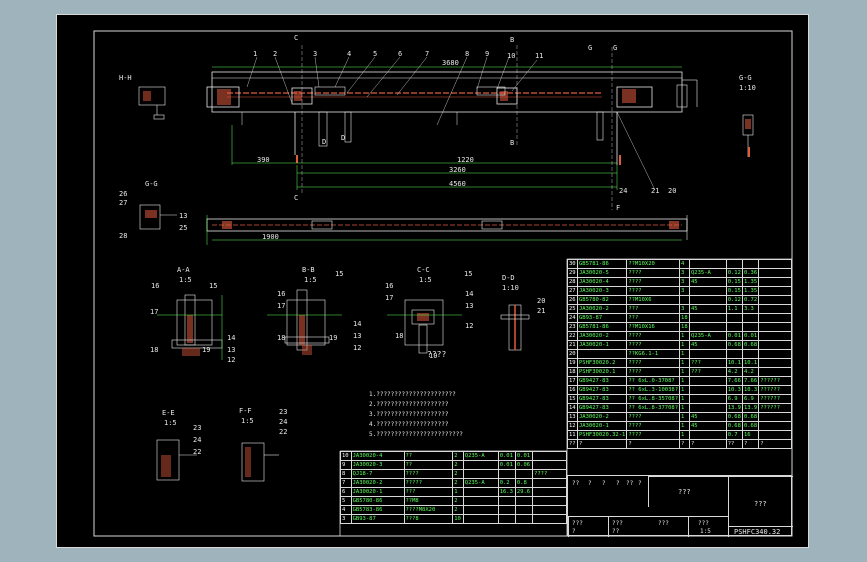 This screenshot has height=562, width=867. What do you see at coordinates (602, 408) in the screenshot?
I see `table-cell: GB9427-83` at bounding box center [602, 408].